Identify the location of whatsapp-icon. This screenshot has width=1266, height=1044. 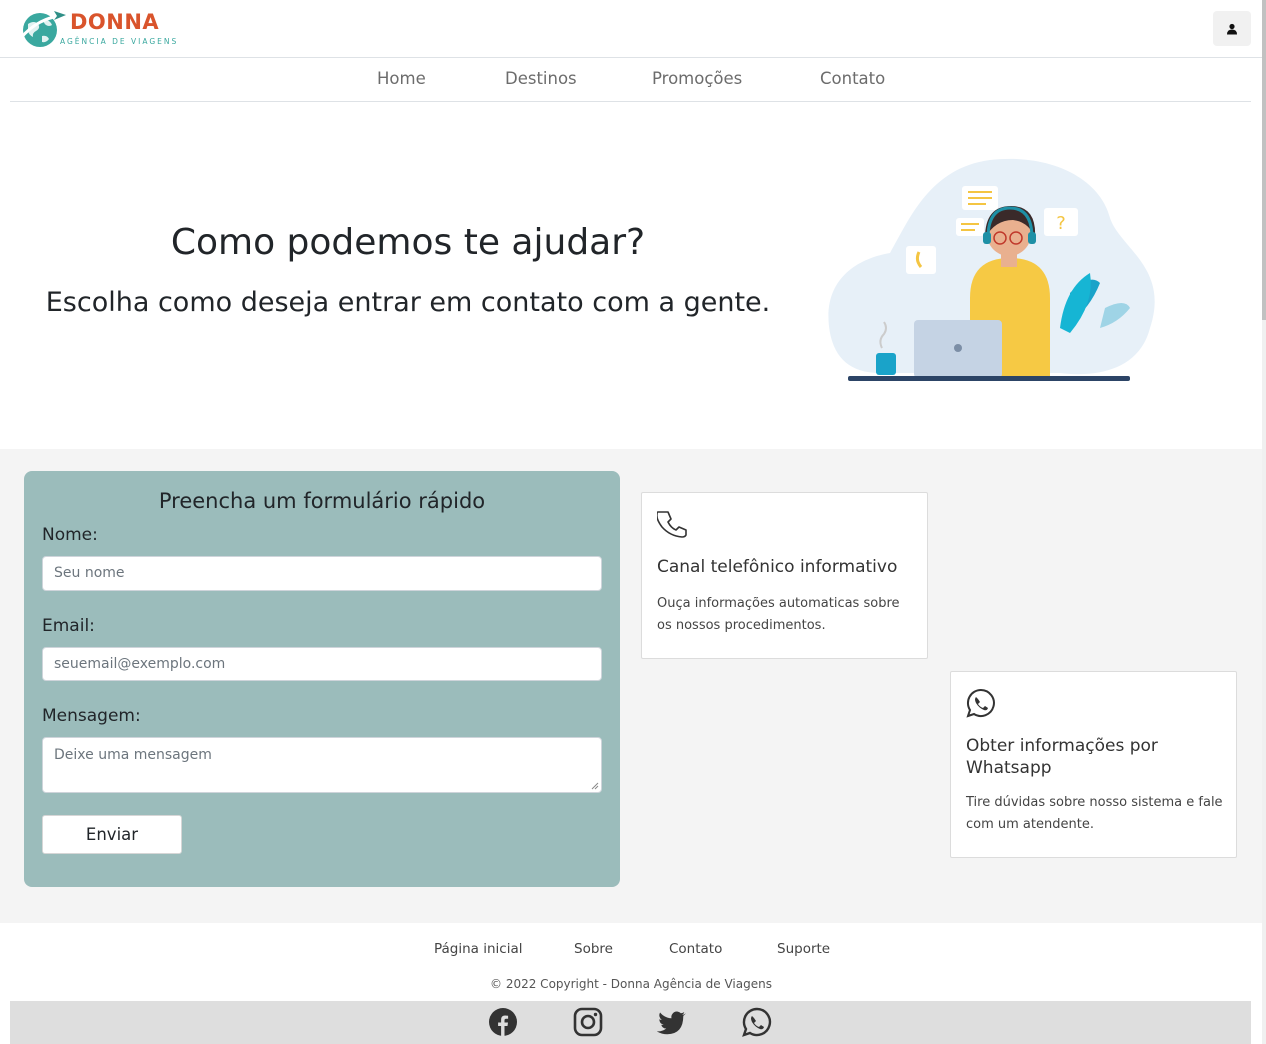
(980, 703).